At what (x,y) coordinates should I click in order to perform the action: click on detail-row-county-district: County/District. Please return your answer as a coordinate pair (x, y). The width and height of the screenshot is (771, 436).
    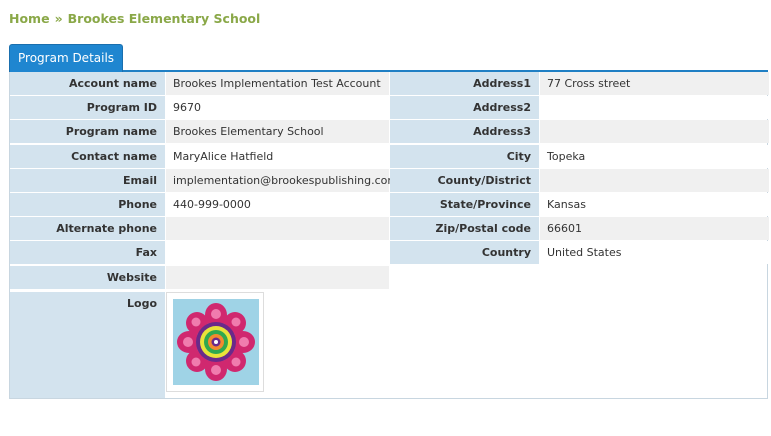
    Looking at the image, I should click on (389, 180).